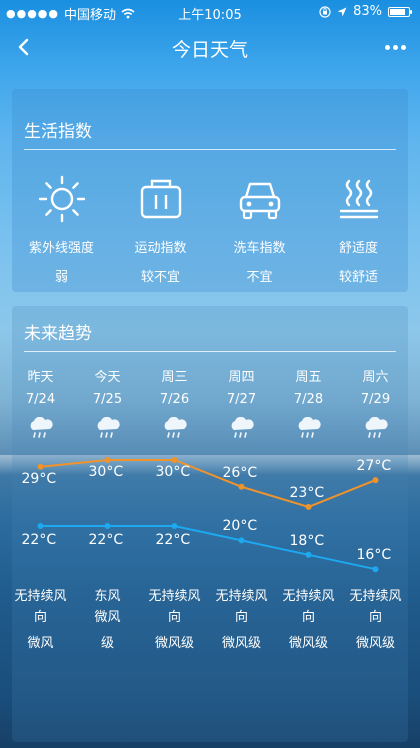  Describe the element at coordinates (61, 199) in the screenshot. I see `sun-icon` at that location.